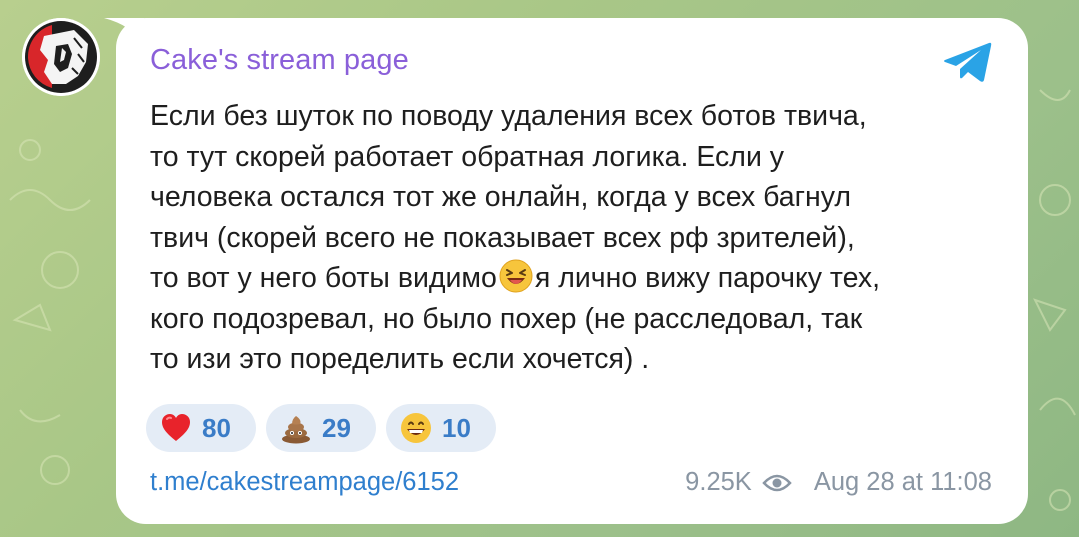  I want to click on reaction-grin-button: 10, so click(441, 428).